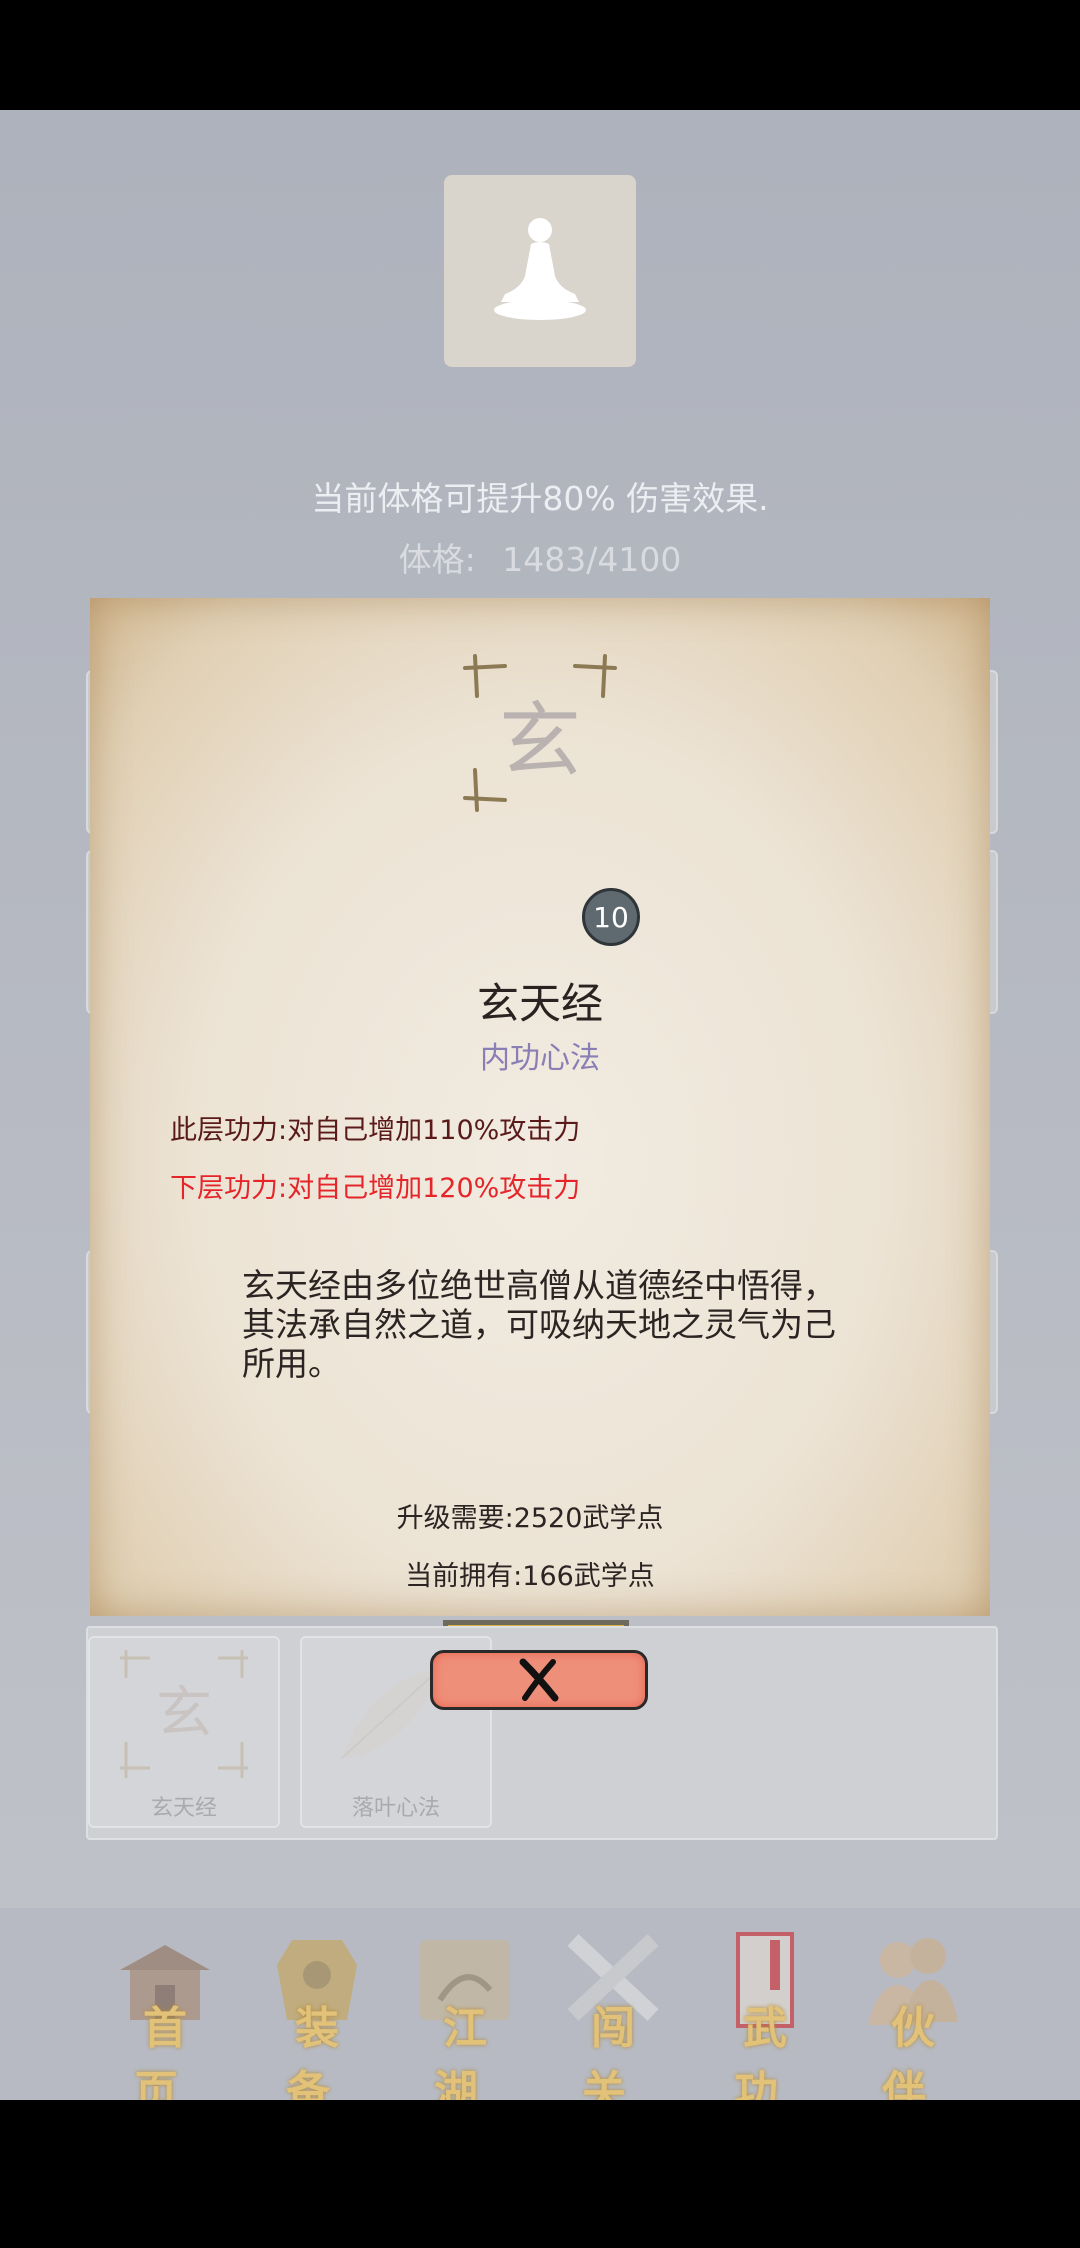 The image size is (1080, 2248). I want to click on close-button, so click(539, 1680).